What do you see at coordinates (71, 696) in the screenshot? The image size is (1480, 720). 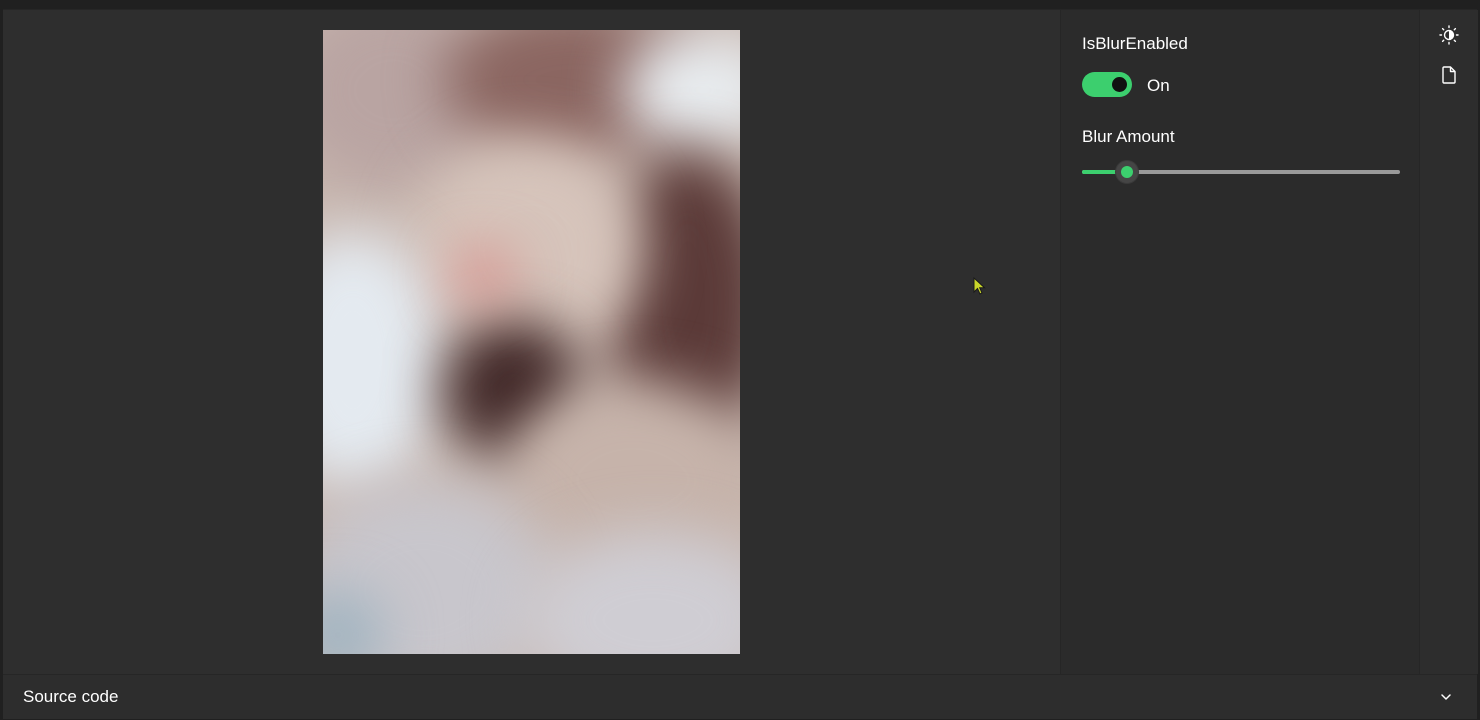 I see `source-code-label: Source code` at bounding box center [71, 696].